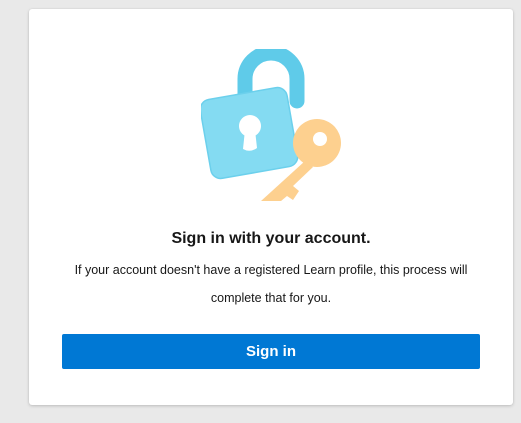 This screenshot has height=423, width=521. I want to click on lock-and-key-illustration, so click(271, 125).